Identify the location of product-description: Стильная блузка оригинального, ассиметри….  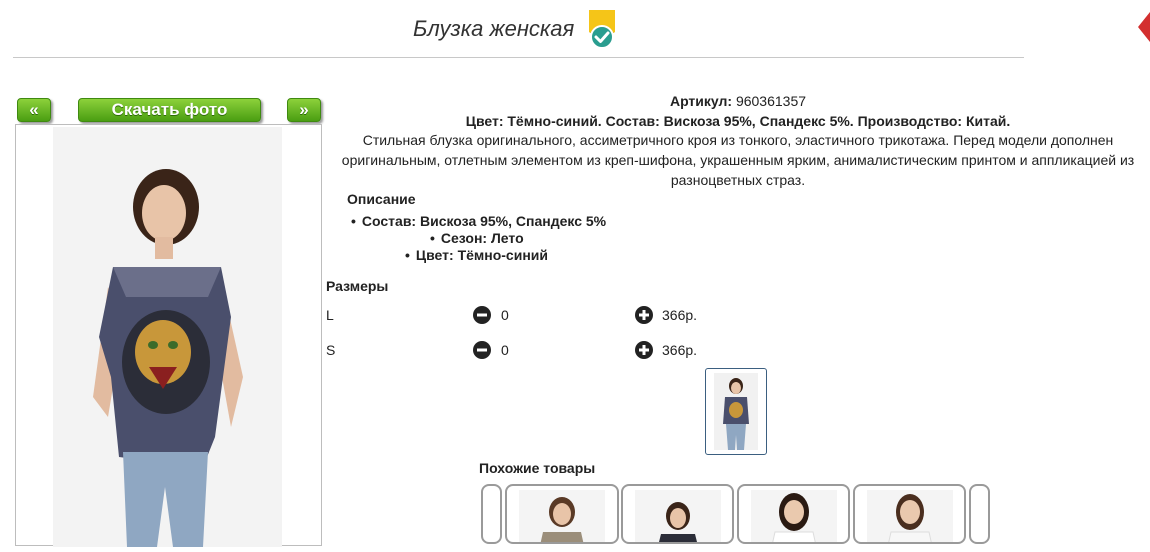
(738, 160).